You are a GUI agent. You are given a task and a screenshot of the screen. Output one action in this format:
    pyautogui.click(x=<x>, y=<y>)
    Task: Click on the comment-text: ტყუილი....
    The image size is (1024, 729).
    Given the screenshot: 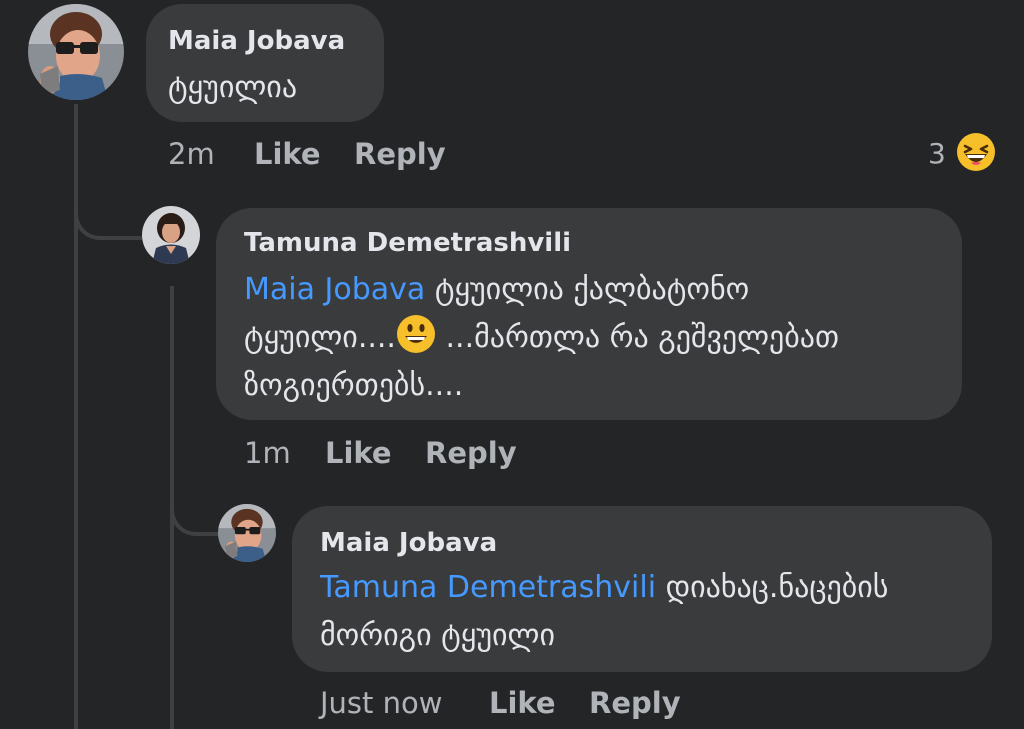 What is the action you would take?
    pyautogui.click(x=320, y=337)
    